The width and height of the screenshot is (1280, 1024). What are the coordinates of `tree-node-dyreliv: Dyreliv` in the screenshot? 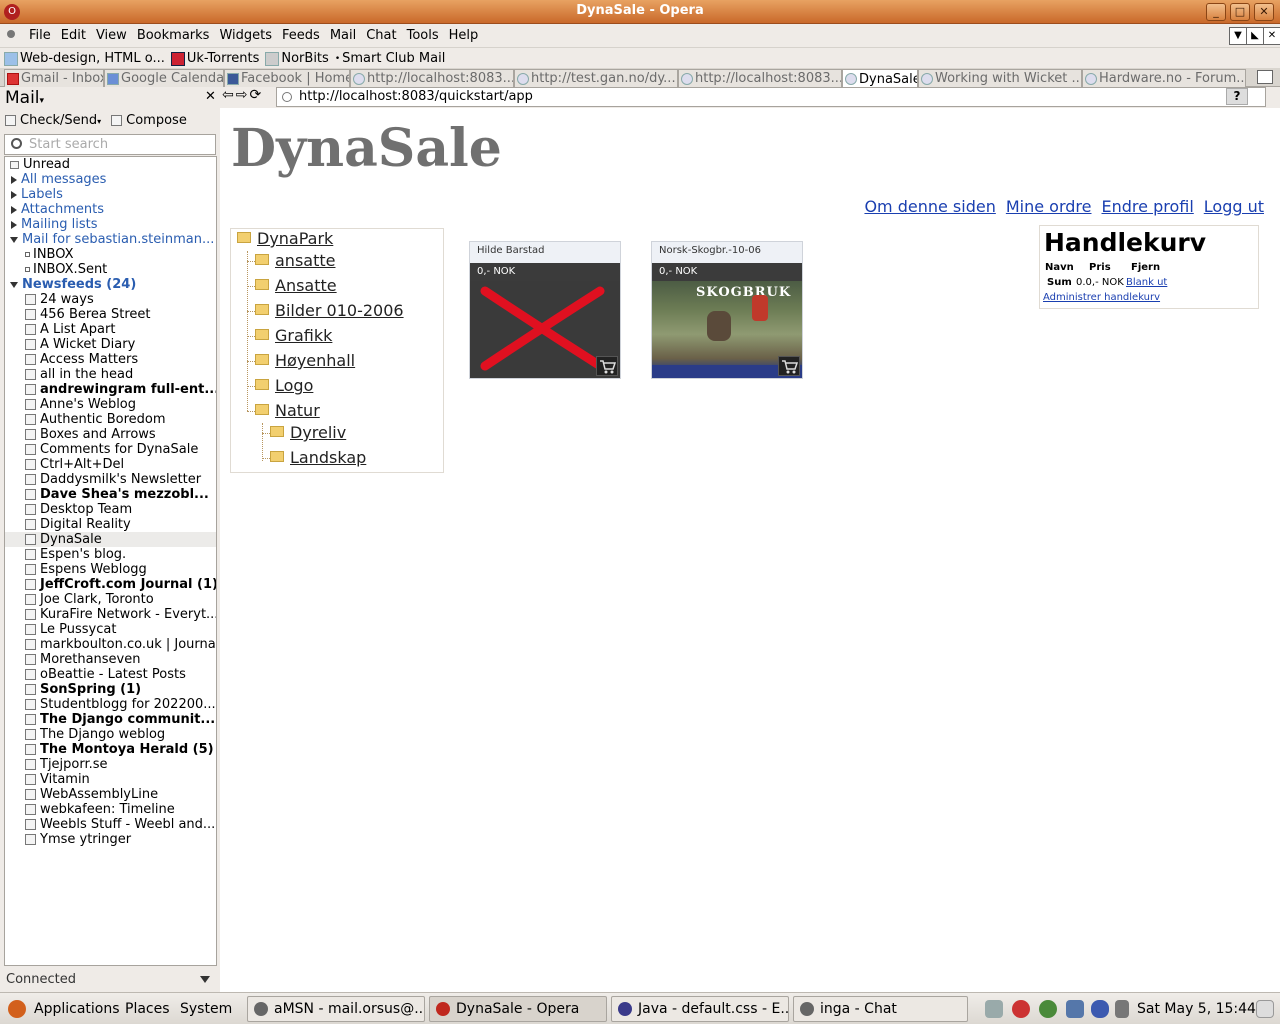 It's located at (308, 432).